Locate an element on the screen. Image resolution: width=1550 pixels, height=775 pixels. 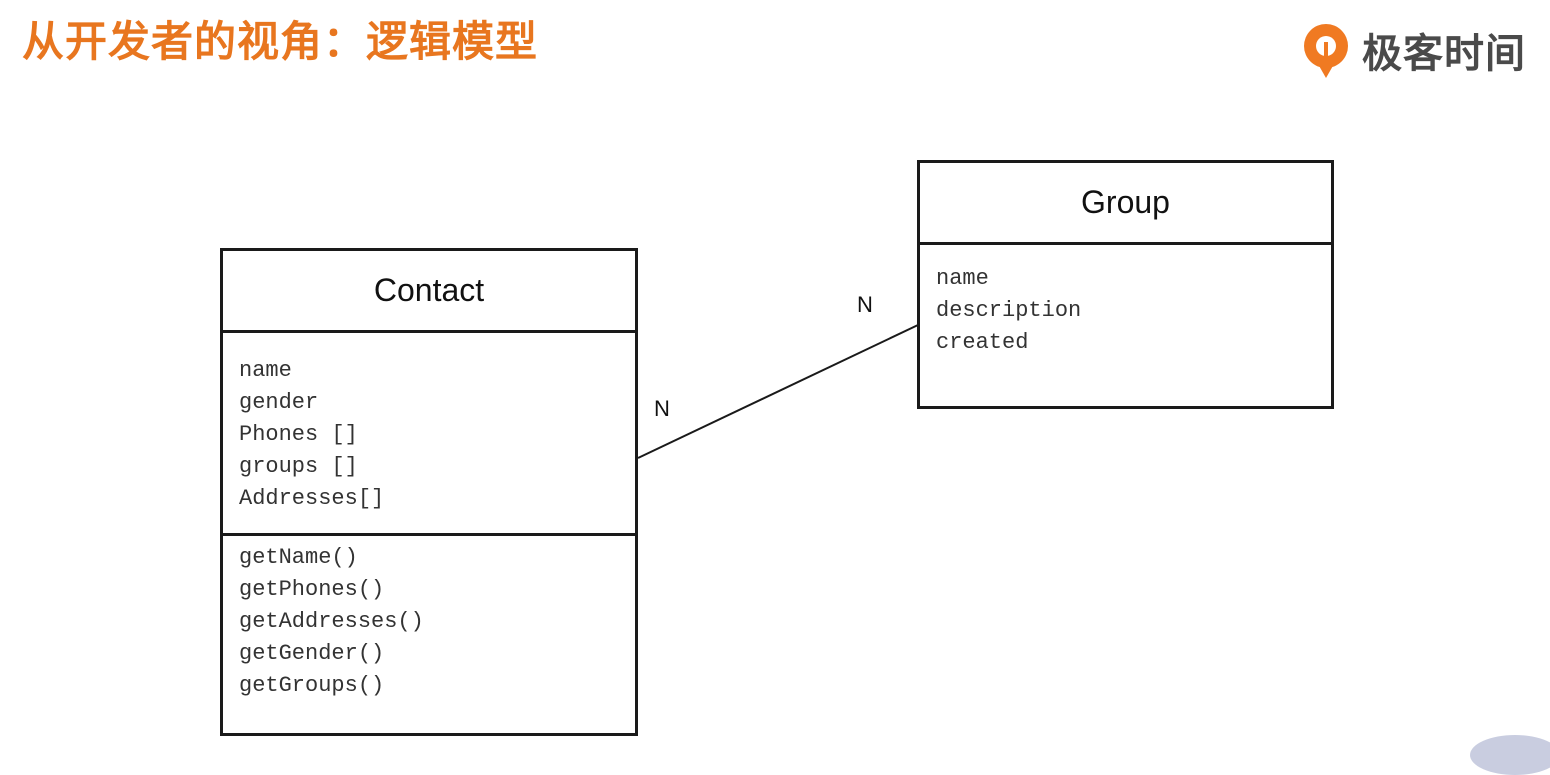
geekbang-logo: 极客时间 is located at coordinates (1413, 50).